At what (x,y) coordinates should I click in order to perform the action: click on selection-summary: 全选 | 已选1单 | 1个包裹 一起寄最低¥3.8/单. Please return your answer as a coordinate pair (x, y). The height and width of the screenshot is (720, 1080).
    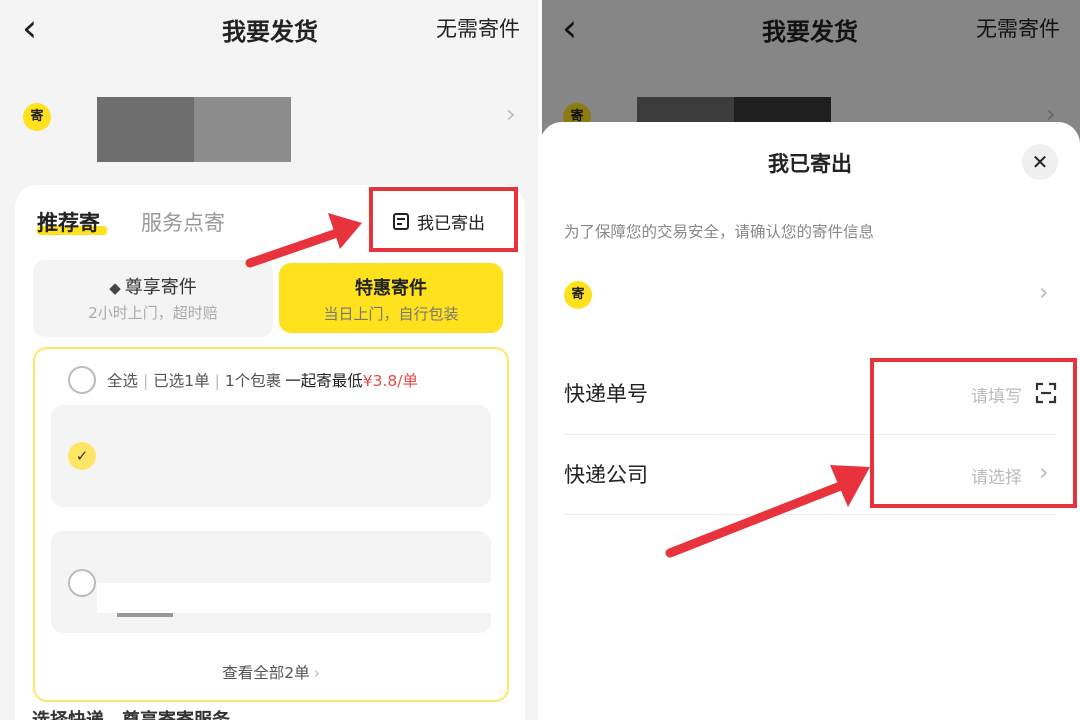
    Looking at the image, I should click on (262, 381).